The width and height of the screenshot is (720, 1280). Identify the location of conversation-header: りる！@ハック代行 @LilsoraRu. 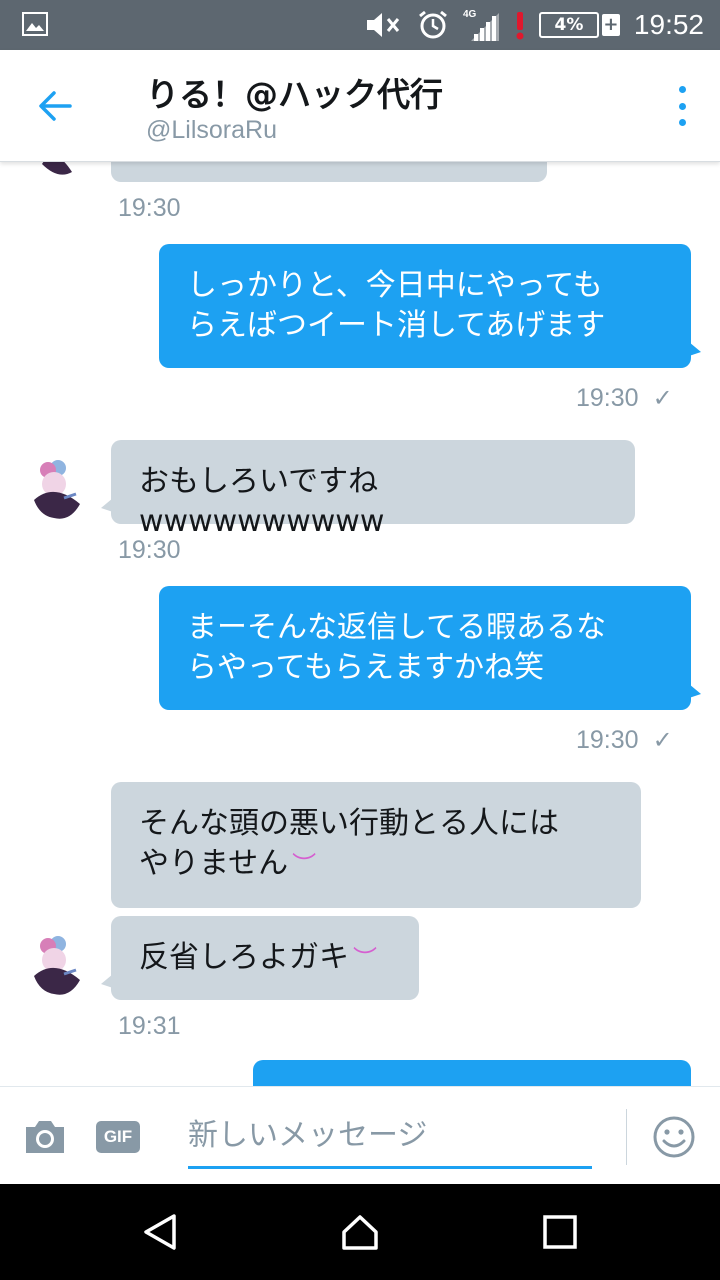
(360, 106).